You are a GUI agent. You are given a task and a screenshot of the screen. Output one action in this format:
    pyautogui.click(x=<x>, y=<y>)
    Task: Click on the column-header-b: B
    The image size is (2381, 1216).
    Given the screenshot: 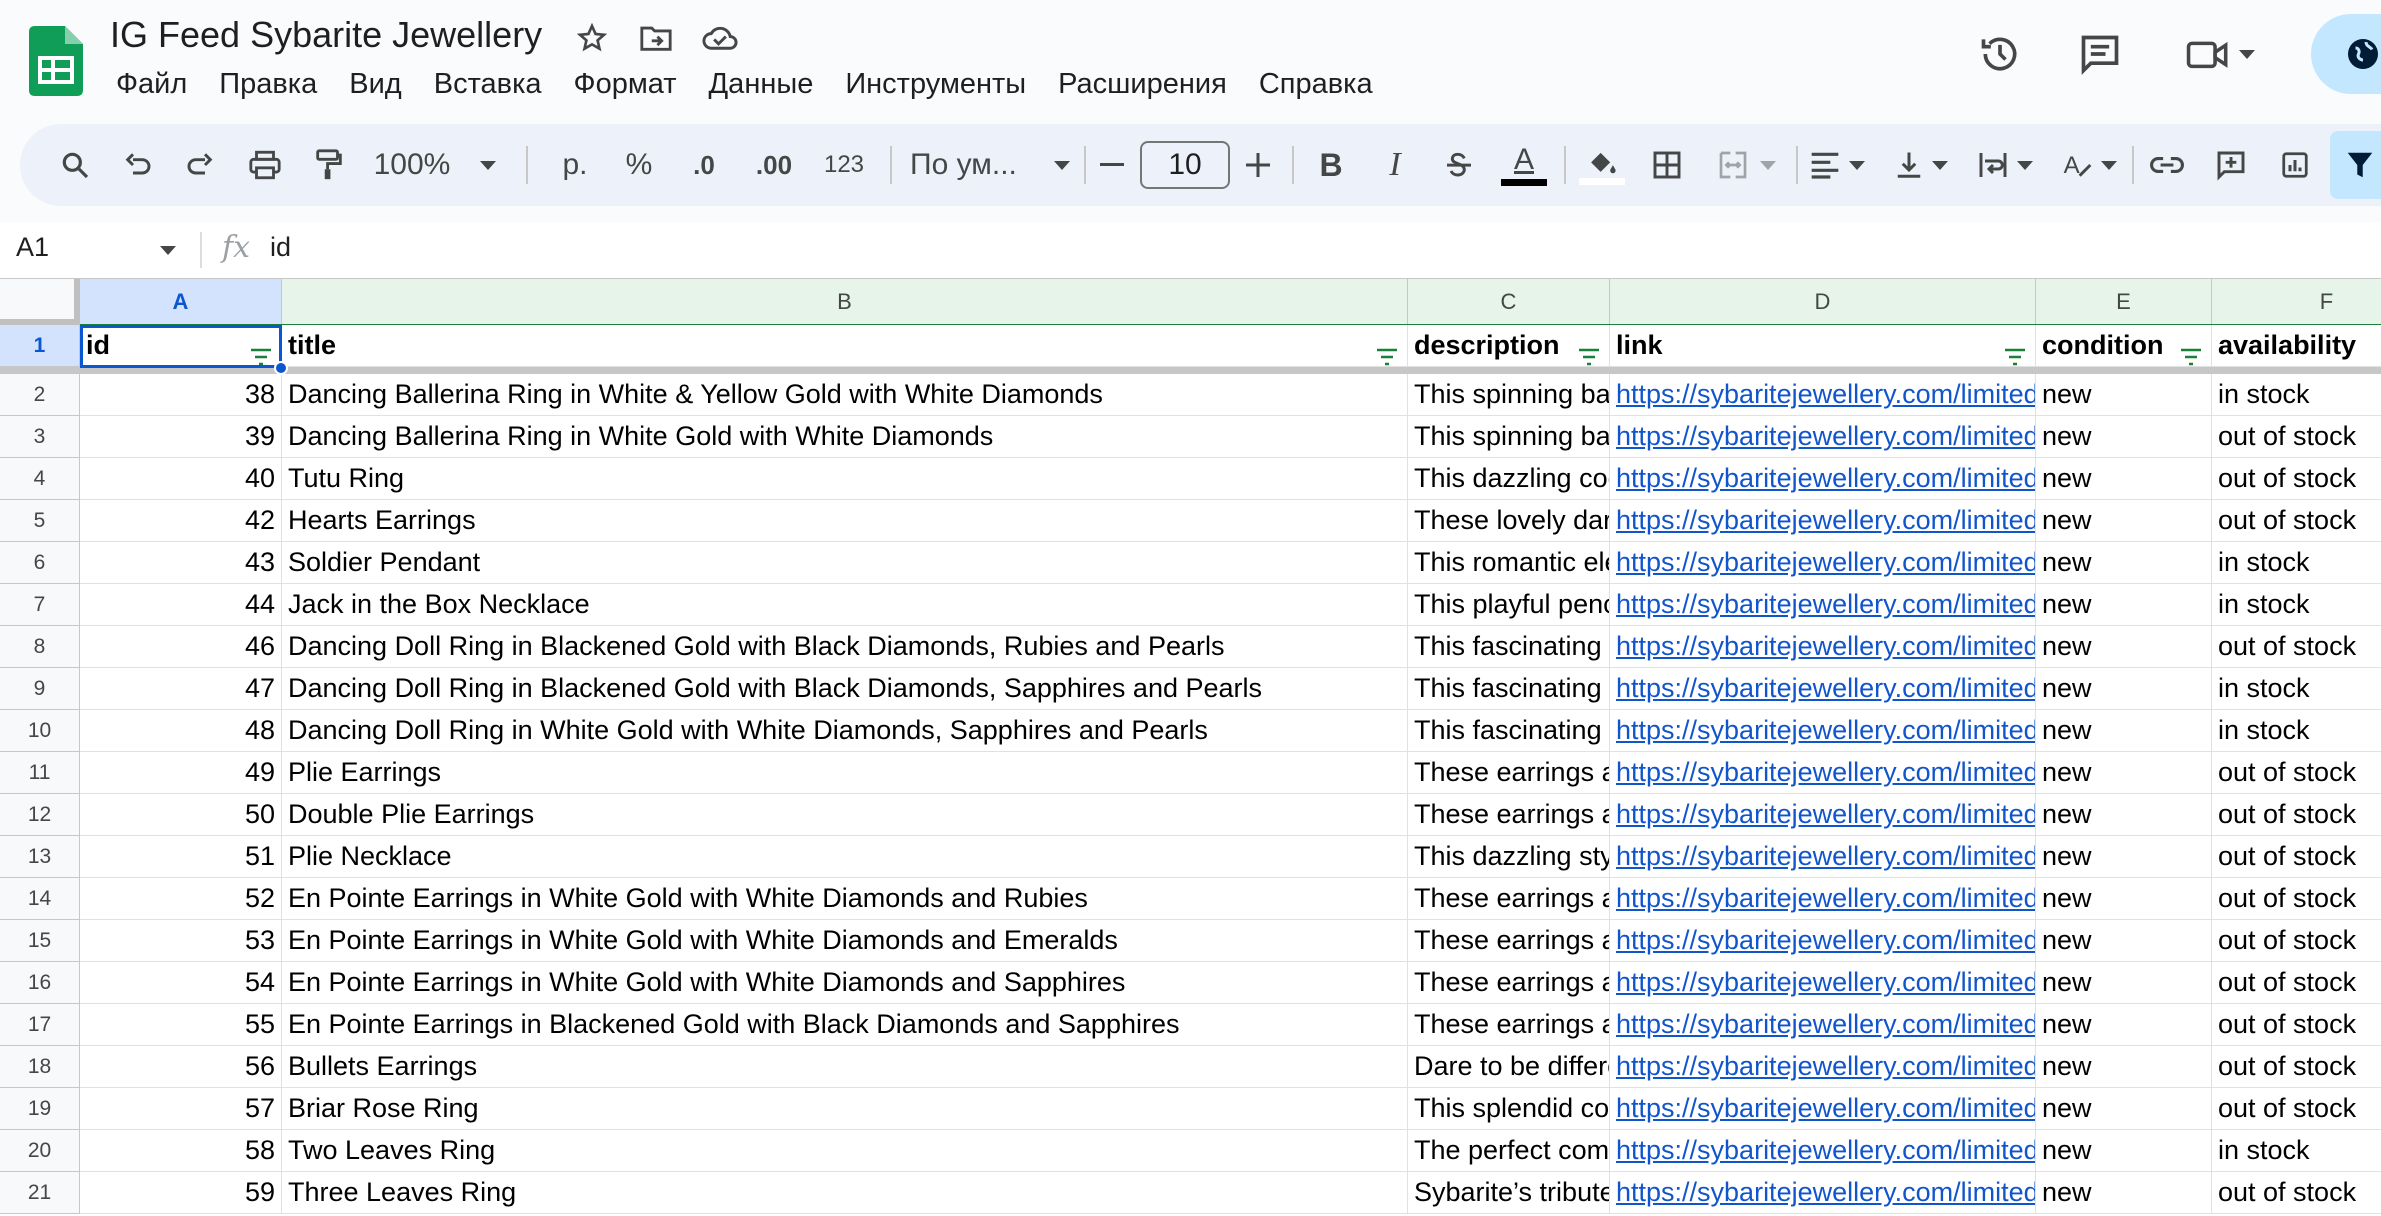 What is the action you would take?
    pyautogui.click(x=845, y=302)
    